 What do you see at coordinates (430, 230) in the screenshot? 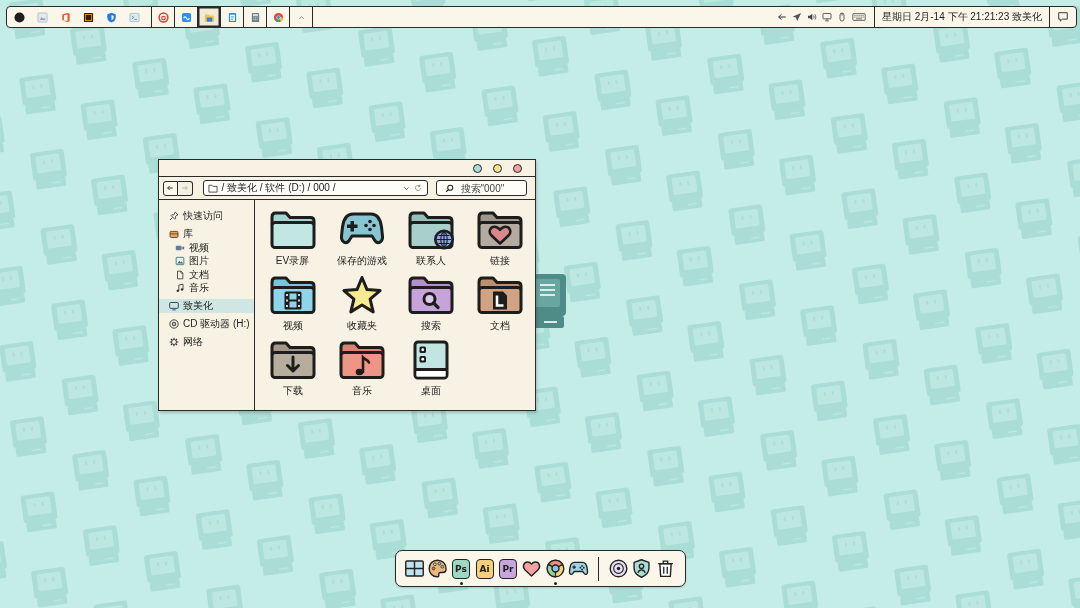
I see `folder-globe-icon` at bounding box center [430, 230].